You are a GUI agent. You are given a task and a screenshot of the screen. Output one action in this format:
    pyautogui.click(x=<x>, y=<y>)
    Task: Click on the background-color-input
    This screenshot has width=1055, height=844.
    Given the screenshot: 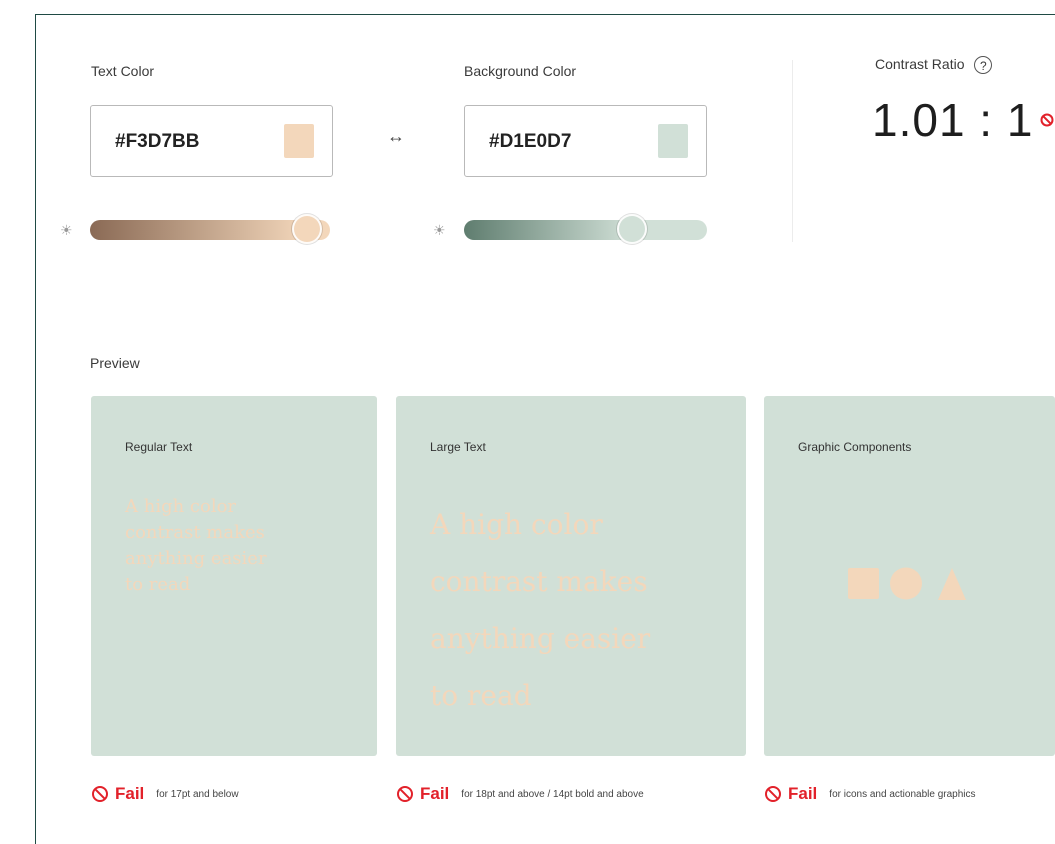 What is the action you would take?
    pyautogui.click(x=564, y=142)
    